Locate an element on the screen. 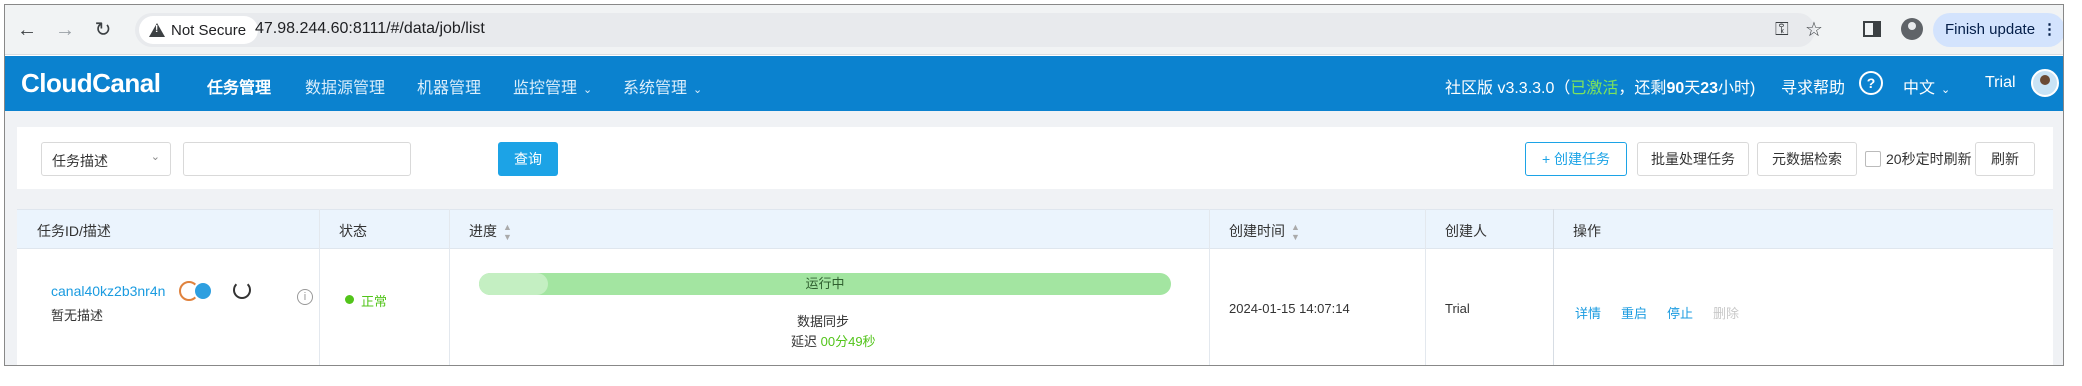  col-progress-label: 进度 is located at coordinates (483, 231).